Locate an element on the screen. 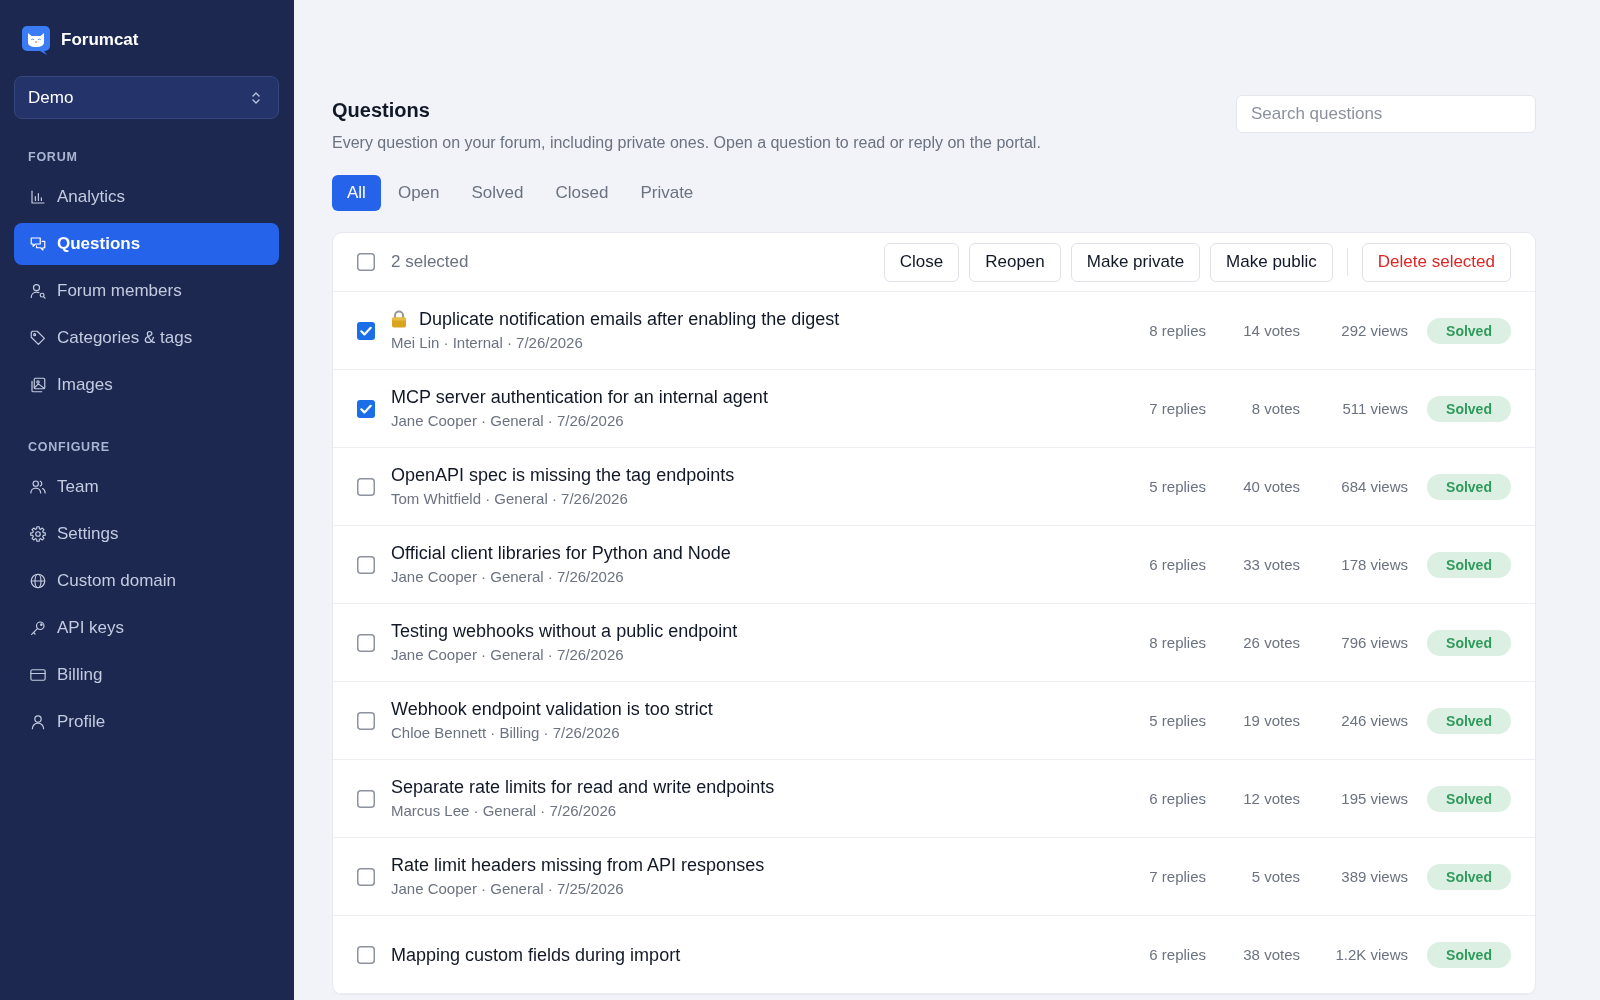 The image size is (1600, 1000). globe-icon is located at coordinates (38, 581).